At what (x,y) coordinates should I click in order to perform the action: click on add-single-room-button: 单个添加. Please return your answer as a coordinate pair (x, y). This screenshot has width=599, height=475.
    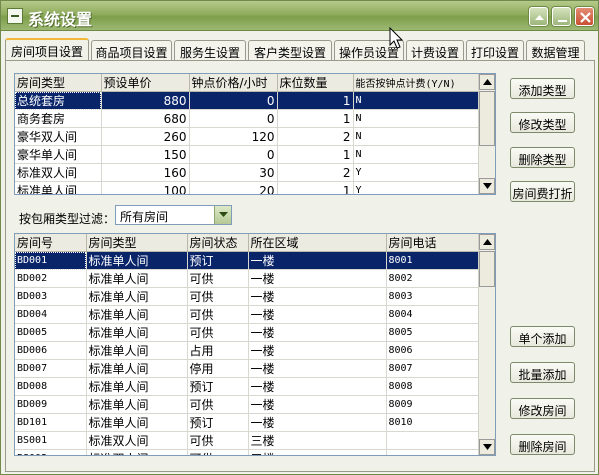
    Looking at the image, I should click on (542, 336).